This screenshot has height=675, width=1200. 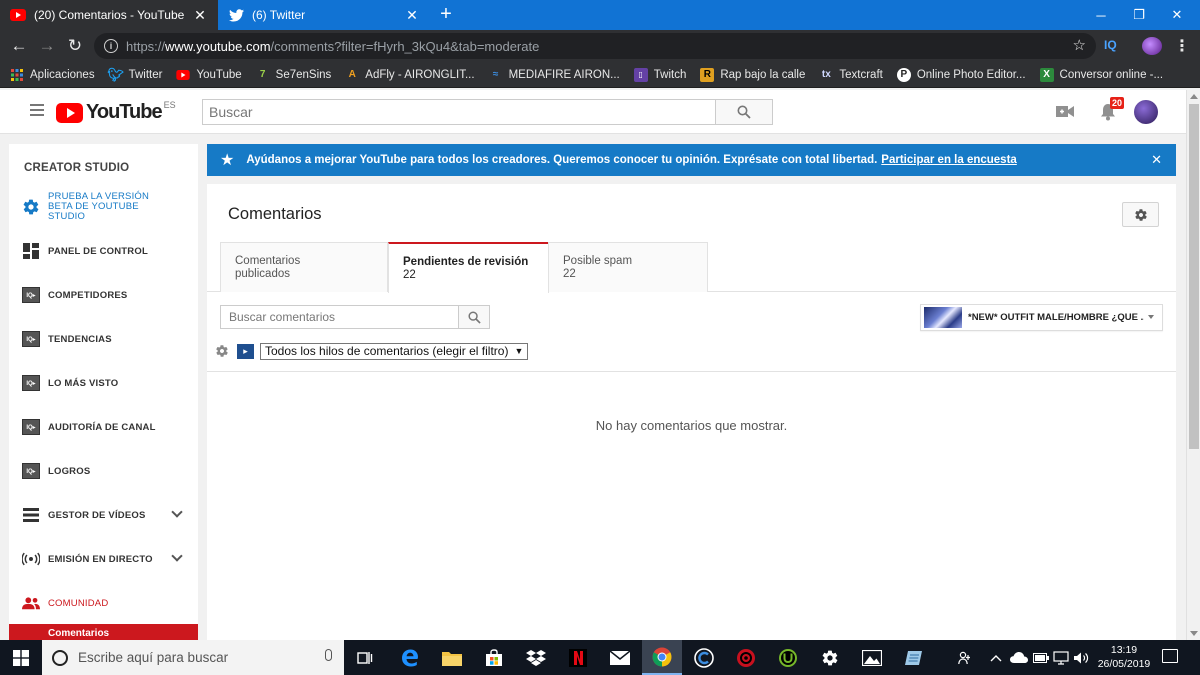 What do you see at coordinates (996, 657) in the screenshot?
I see `tray-chevron-up-icon` at bounding box center [996, 657].